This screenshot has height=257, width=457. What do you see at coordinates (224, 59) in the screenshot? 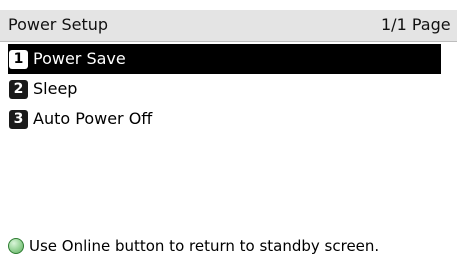
I see `menu-item-power-save: 1 Power Save` at bounding box center [224, 59].